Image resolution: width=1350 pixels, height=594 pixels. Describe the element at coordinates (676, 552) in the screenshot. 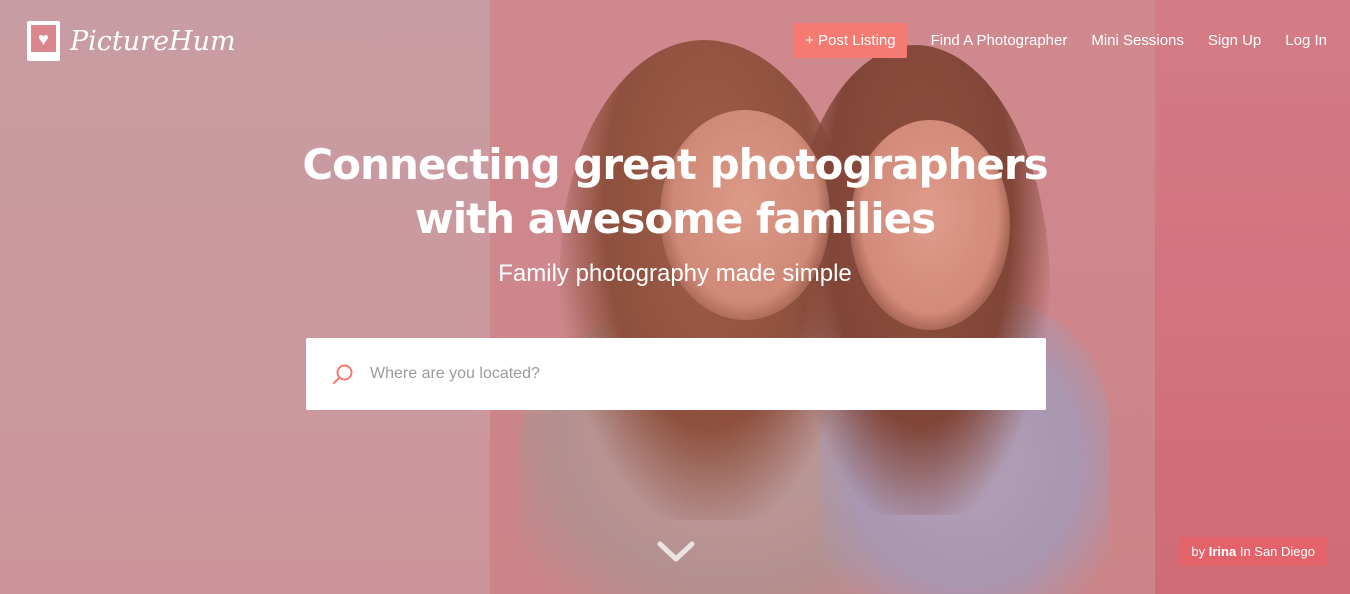

I see `chevron-down-icon` at that location.